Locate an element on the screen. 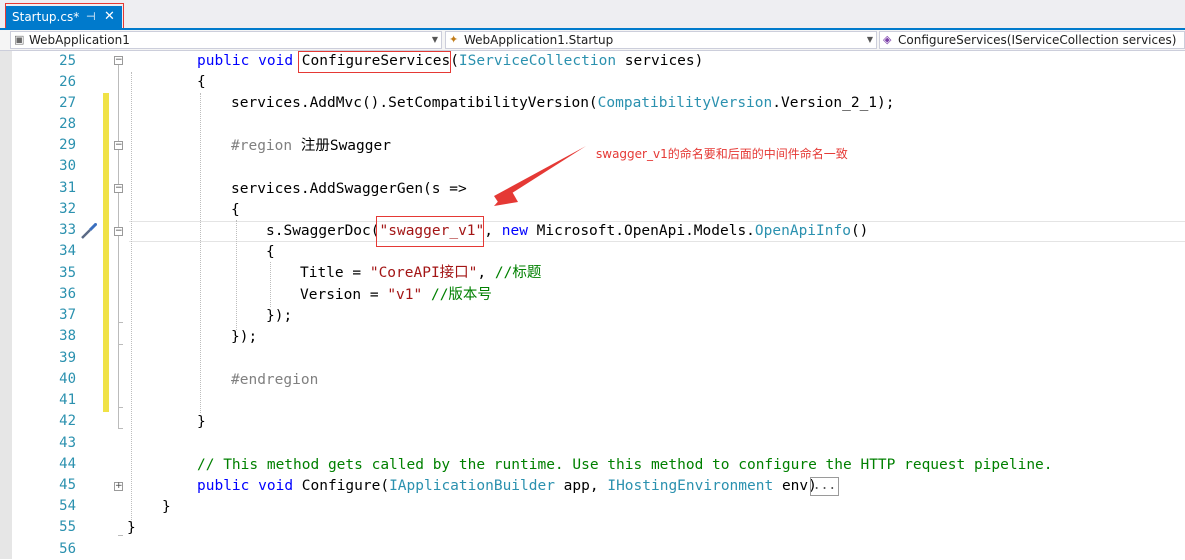  code-line-55: } is located at coordinates (131, 528).